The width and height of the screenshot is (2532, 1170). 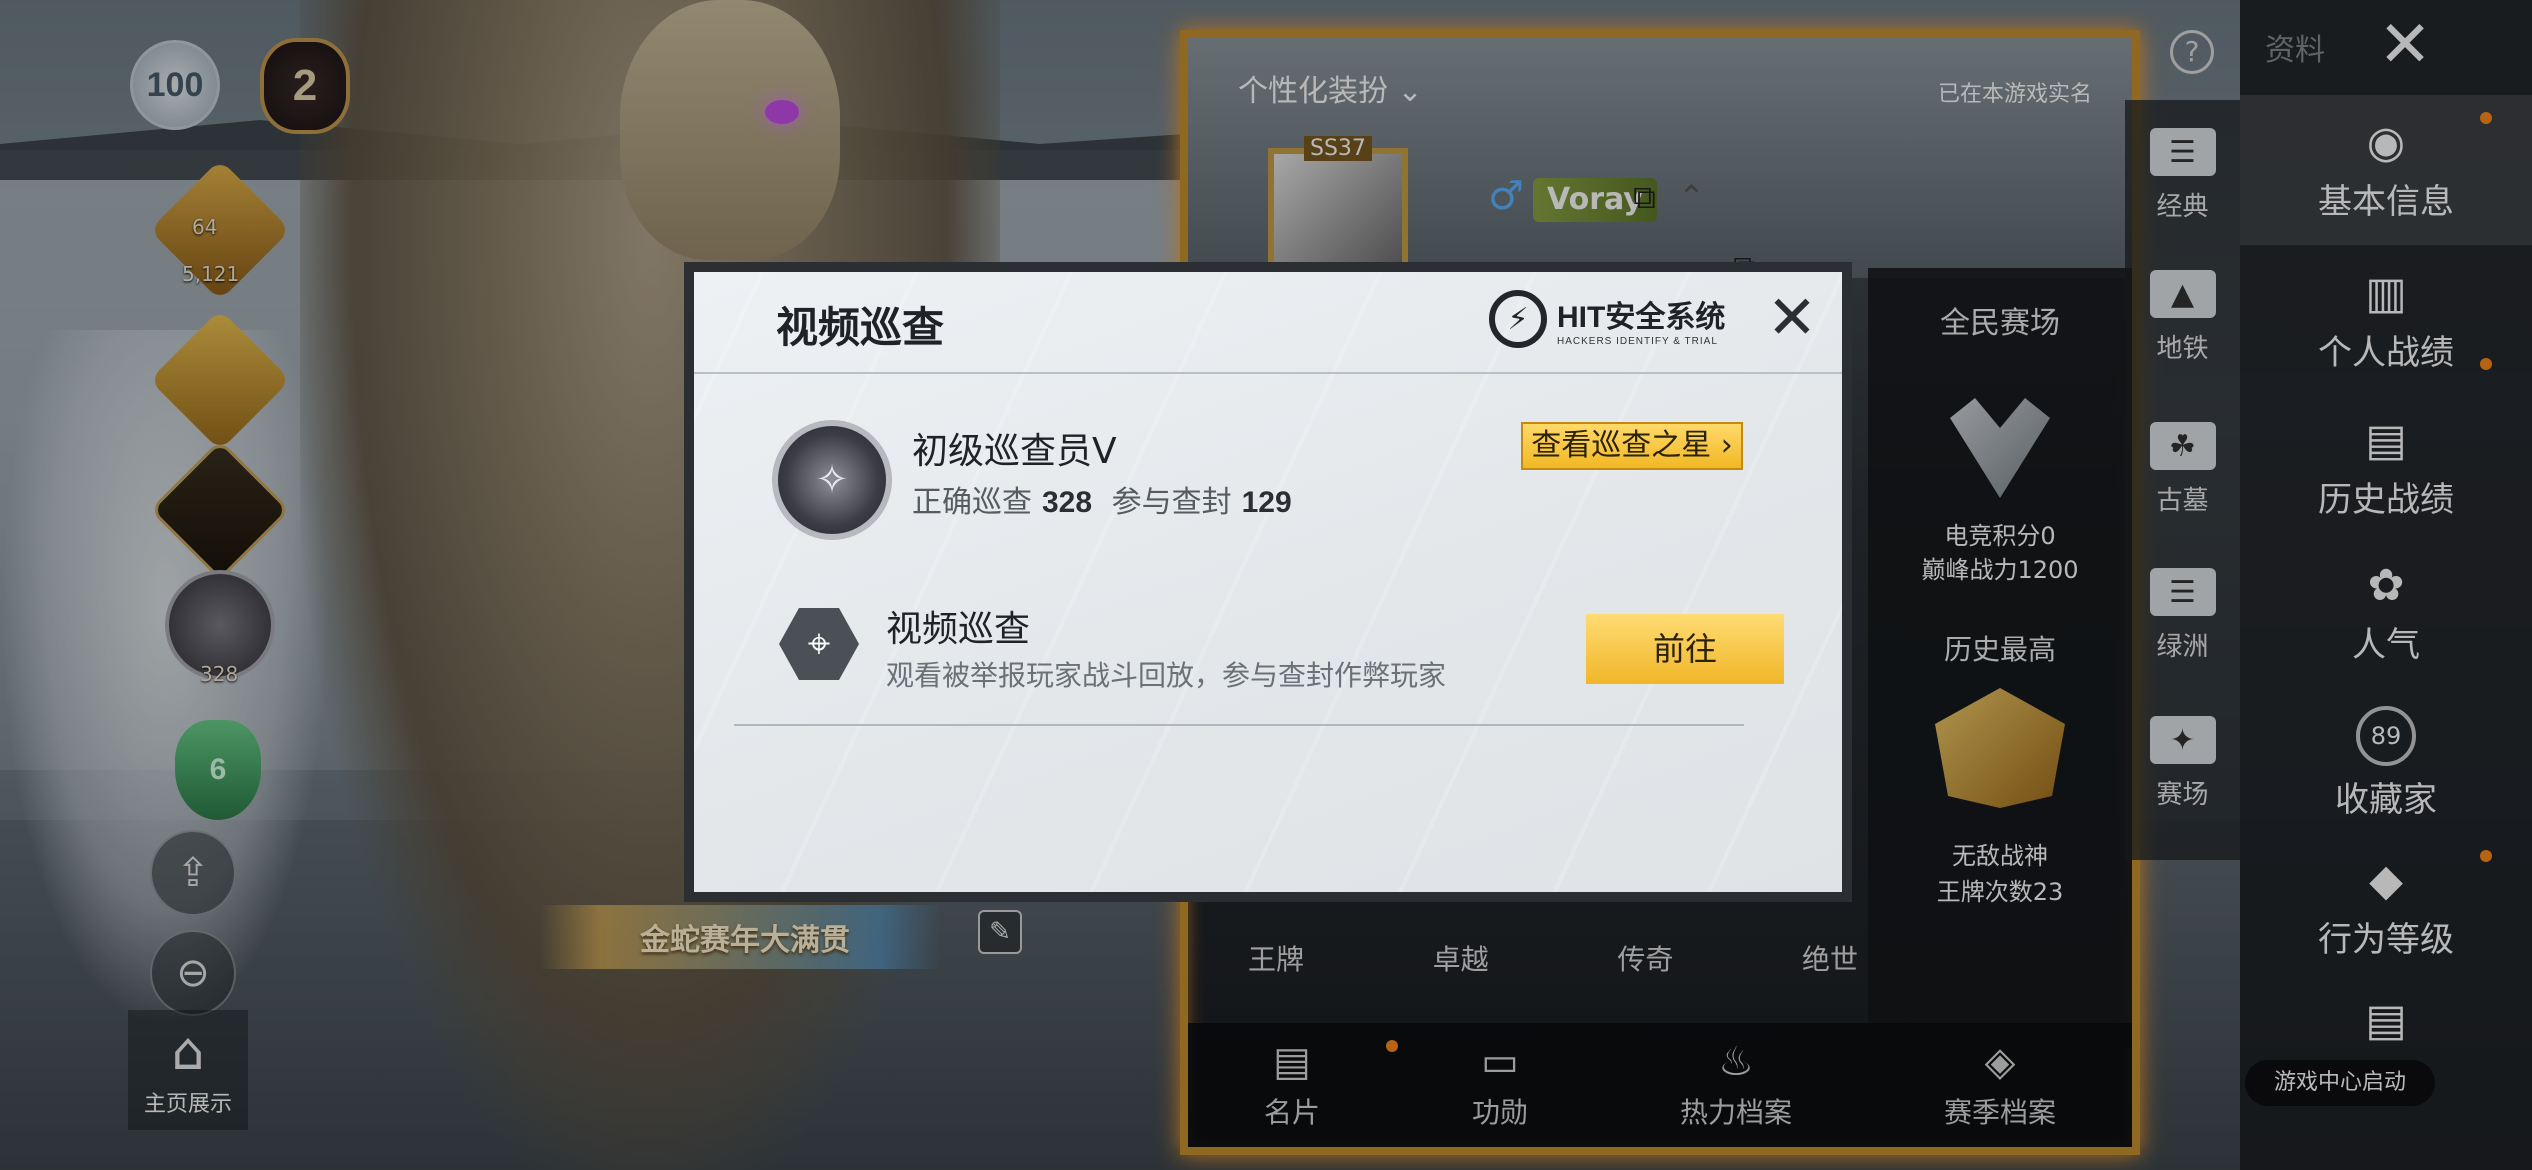 I want to click on dialog-close-button: ✕, so click(x=1792, y=319).